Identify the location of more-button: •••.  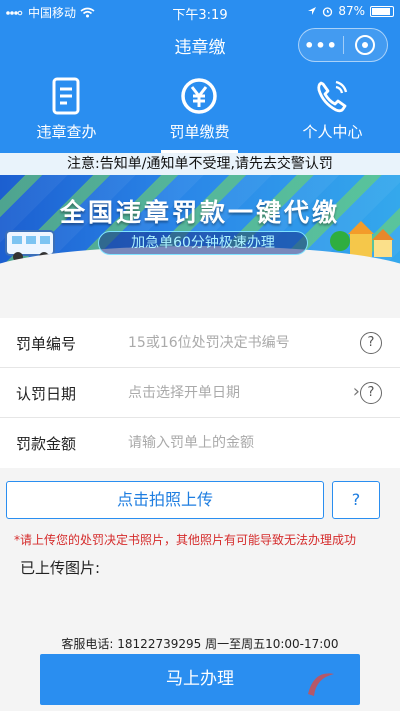
(321, 45).